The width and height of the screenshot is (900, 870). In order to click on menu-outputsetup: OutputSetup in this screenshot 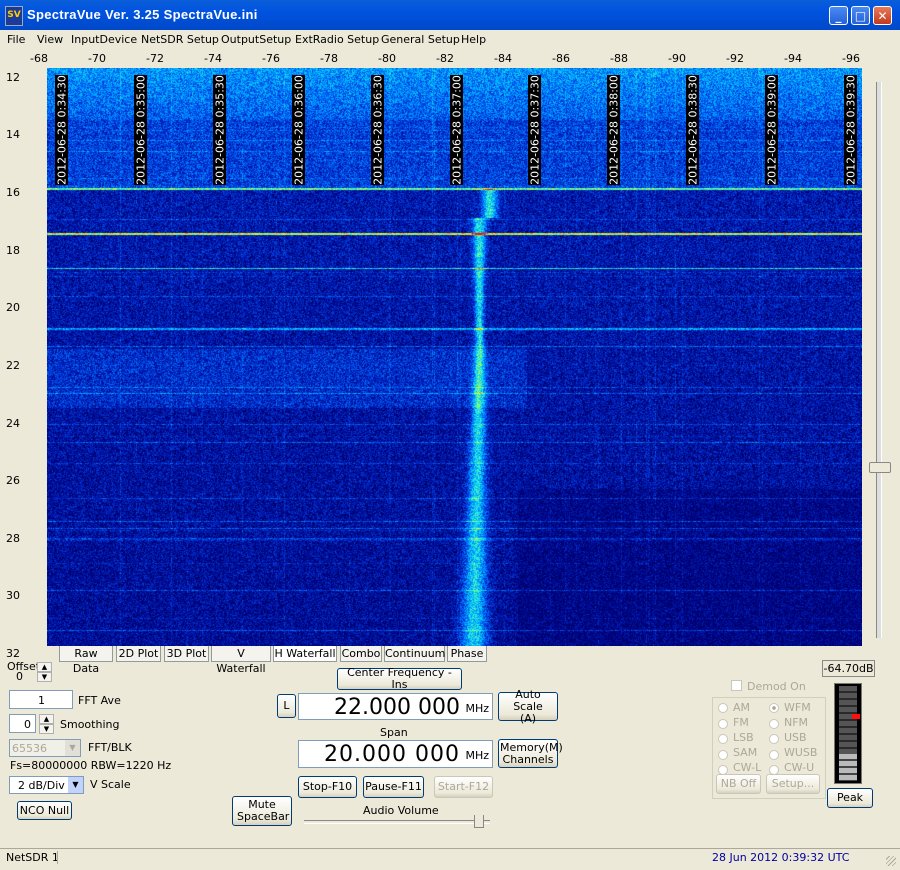, I will do `click(256, 39)`.